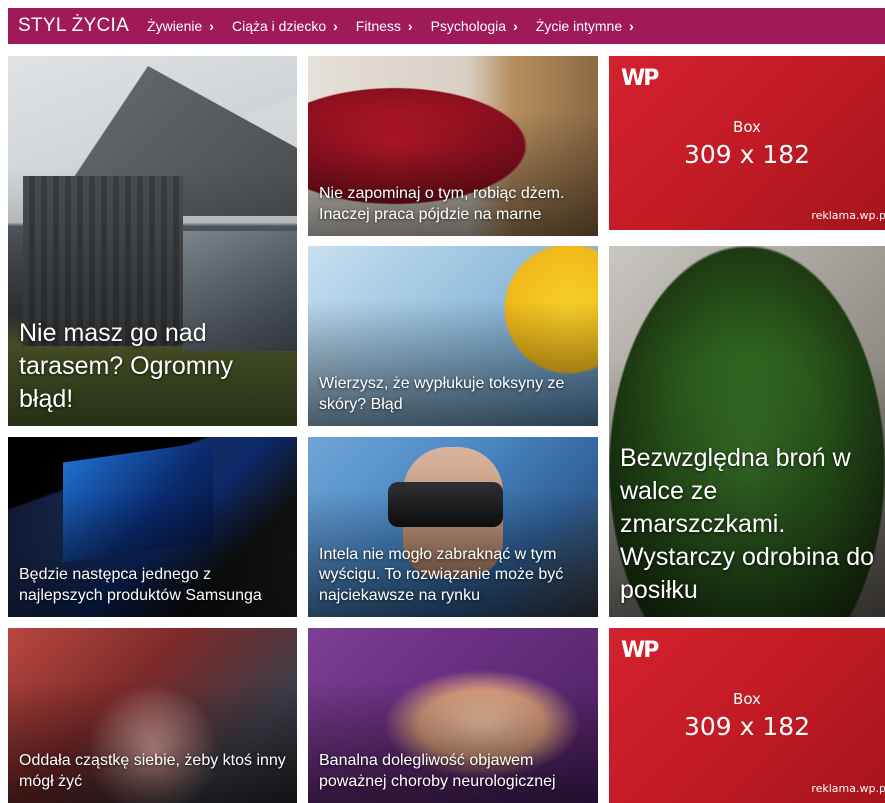 This screenshot has height=803, width=885. I want to click on nav-item-fitness: Fitness ›, so click(384, 26).